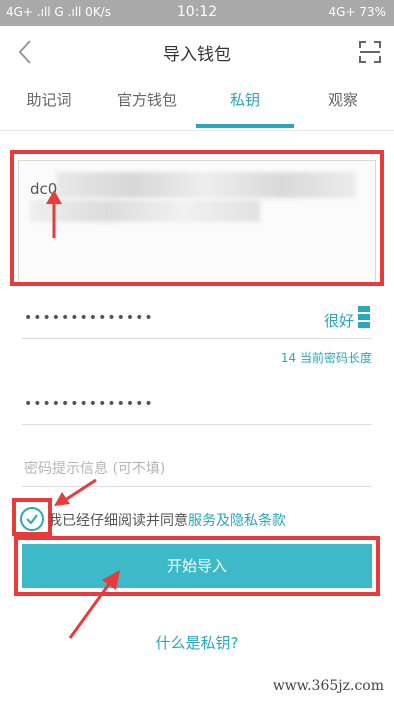 The image size is (394, 703). I want to click on password-value: ••••••••••••••, so click(89, 318).